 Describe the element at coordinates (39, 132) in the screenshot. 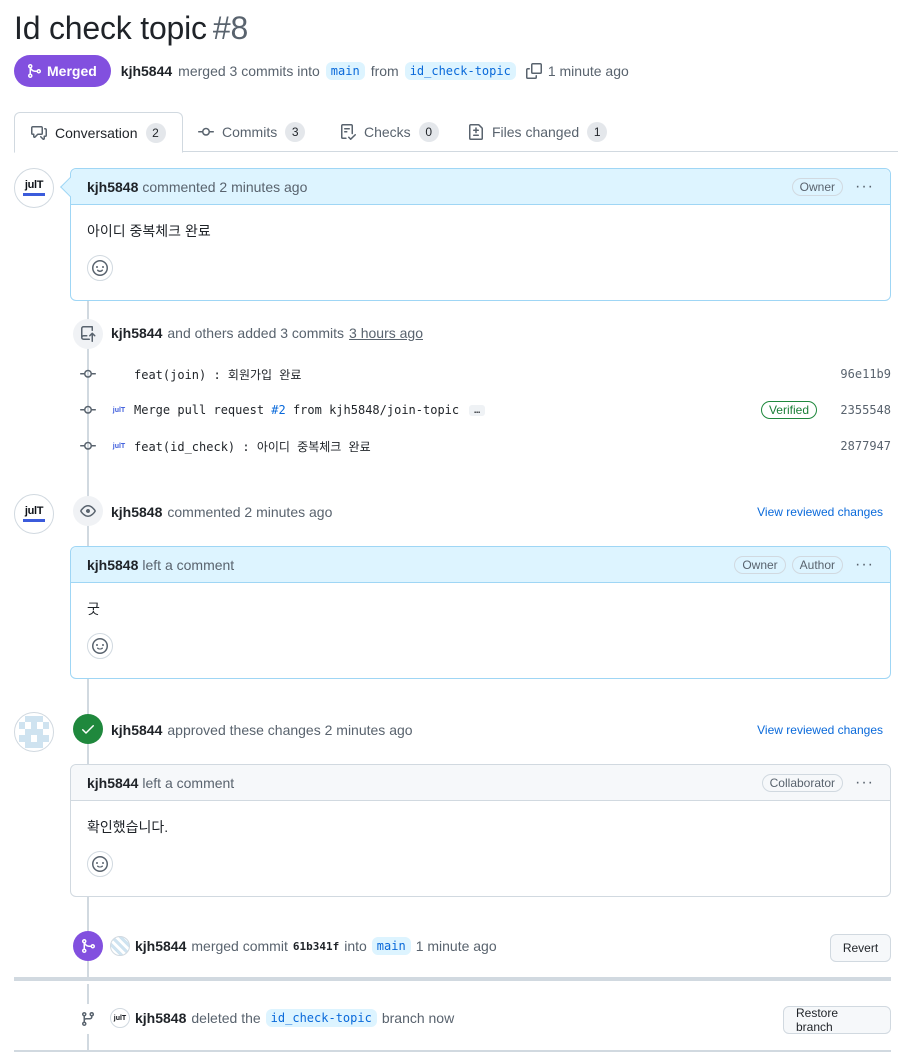

I see `comment-discussion-icon` at that location.